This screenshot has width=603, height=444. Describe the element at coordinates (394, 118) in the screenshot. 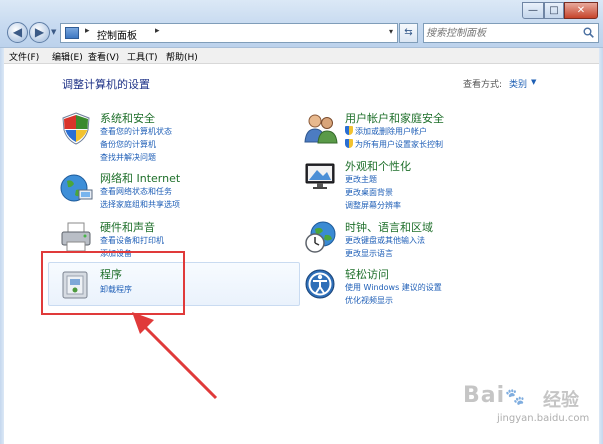

I see `category-title: 用户帐户和家庭安全` at that location.